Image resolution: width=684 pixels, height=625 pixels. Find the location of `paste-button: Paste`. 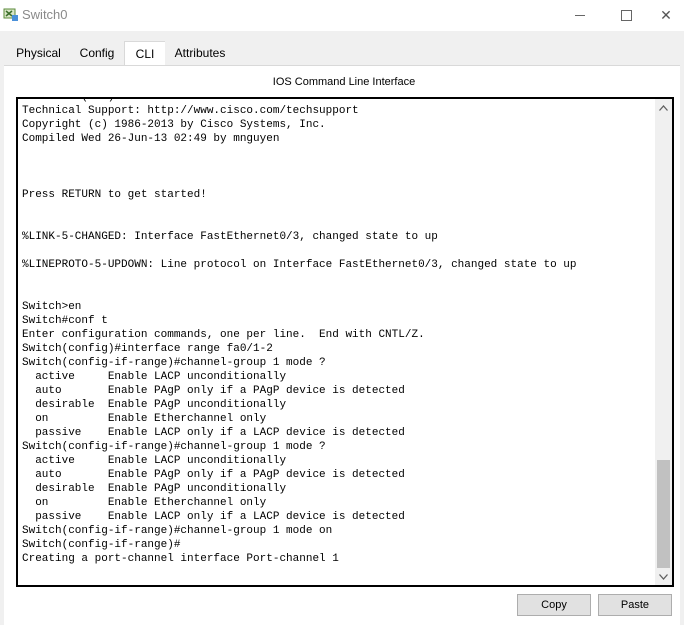

paste-button: Paste is located at coordinates (635, 605).